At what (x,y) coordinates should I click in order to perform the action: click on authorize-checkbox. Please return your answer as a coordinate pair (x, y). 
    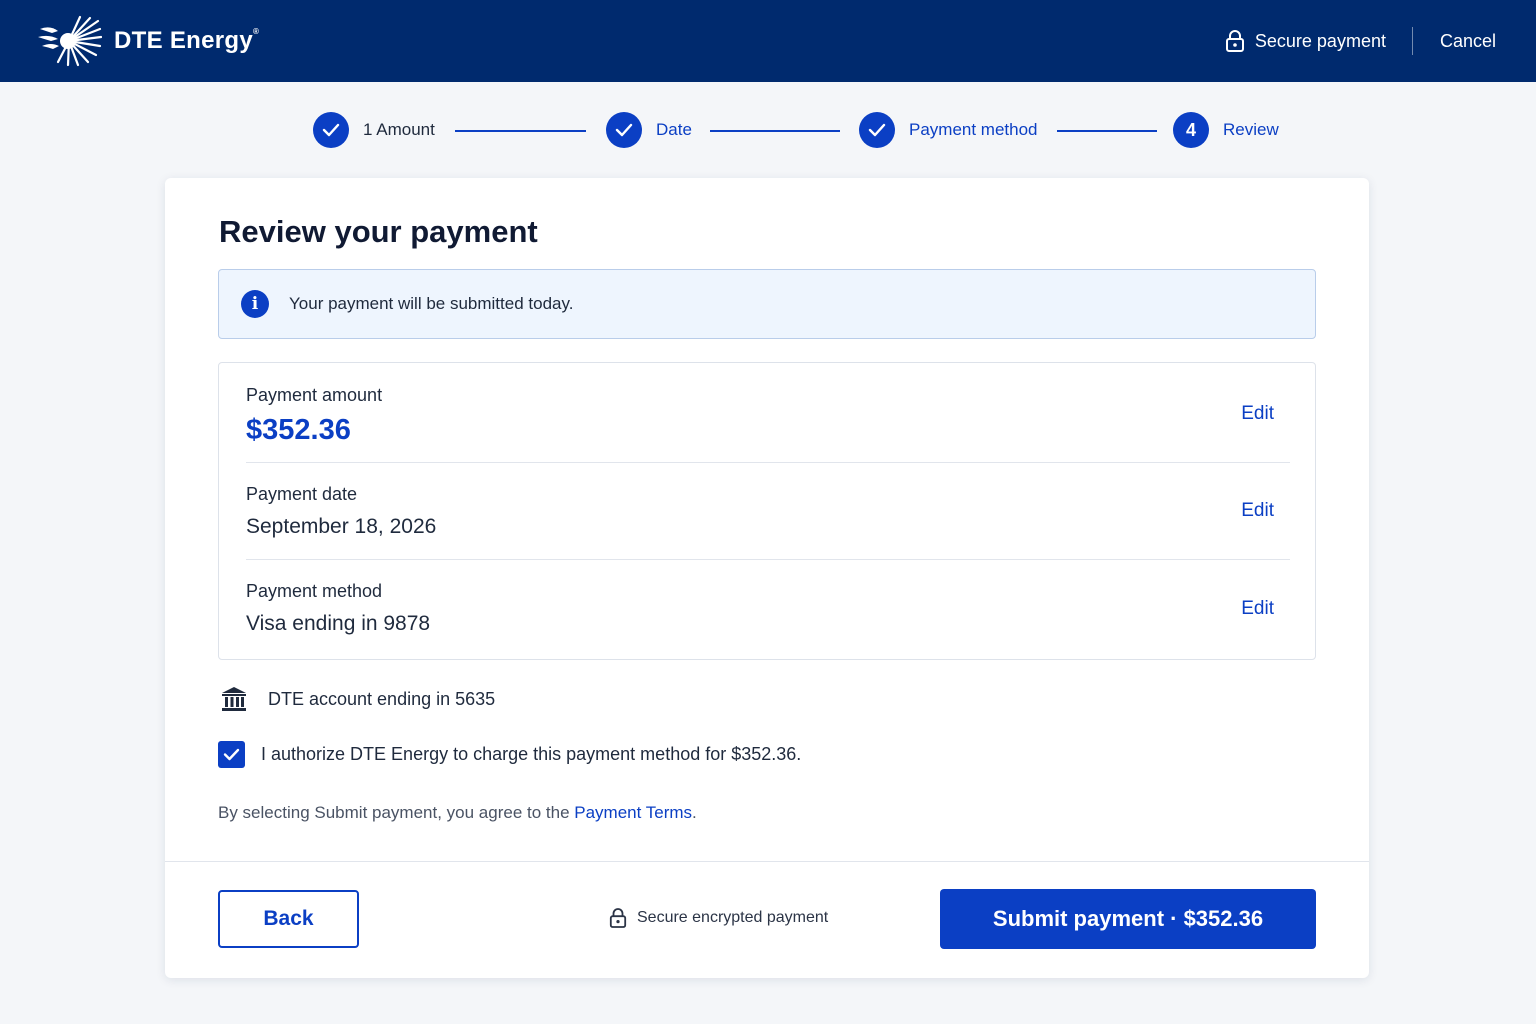
    Looking at the image, I should click on (231, 754).